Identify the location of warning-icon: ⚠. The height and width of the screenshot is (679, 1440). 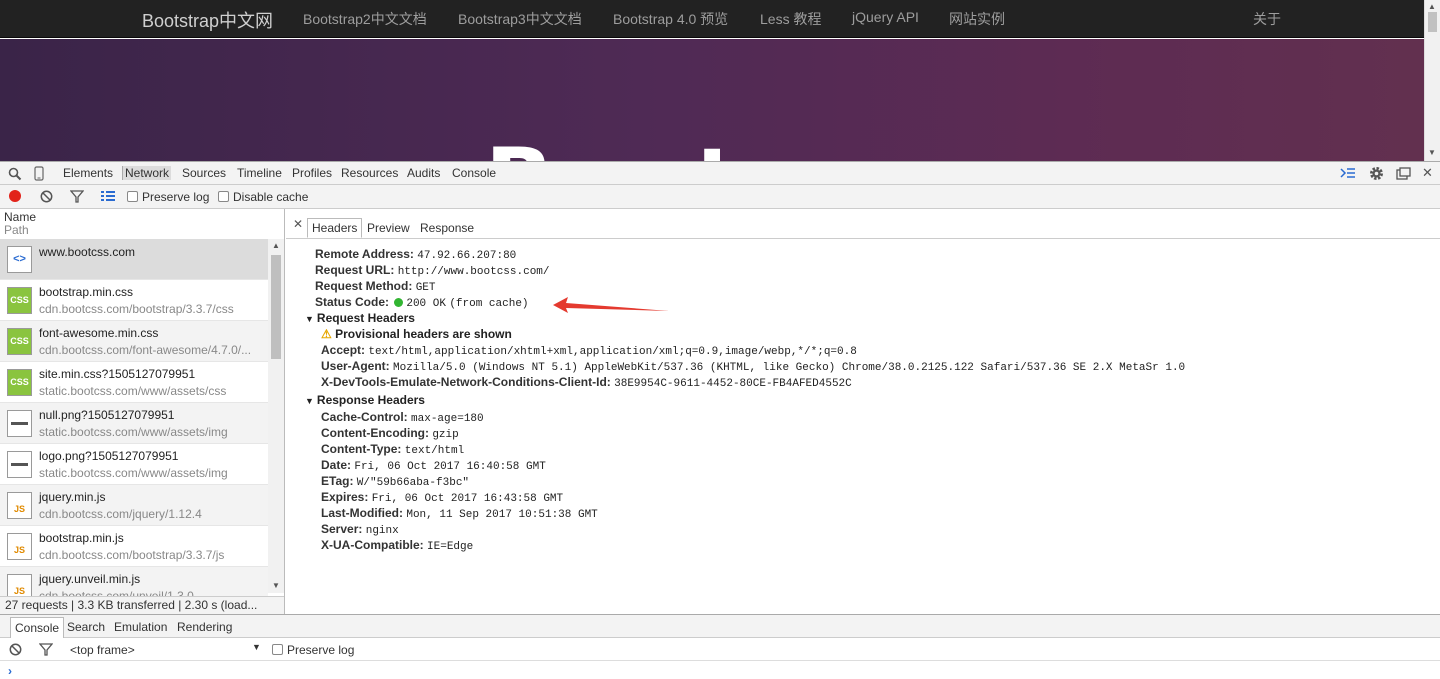
(326, 334).